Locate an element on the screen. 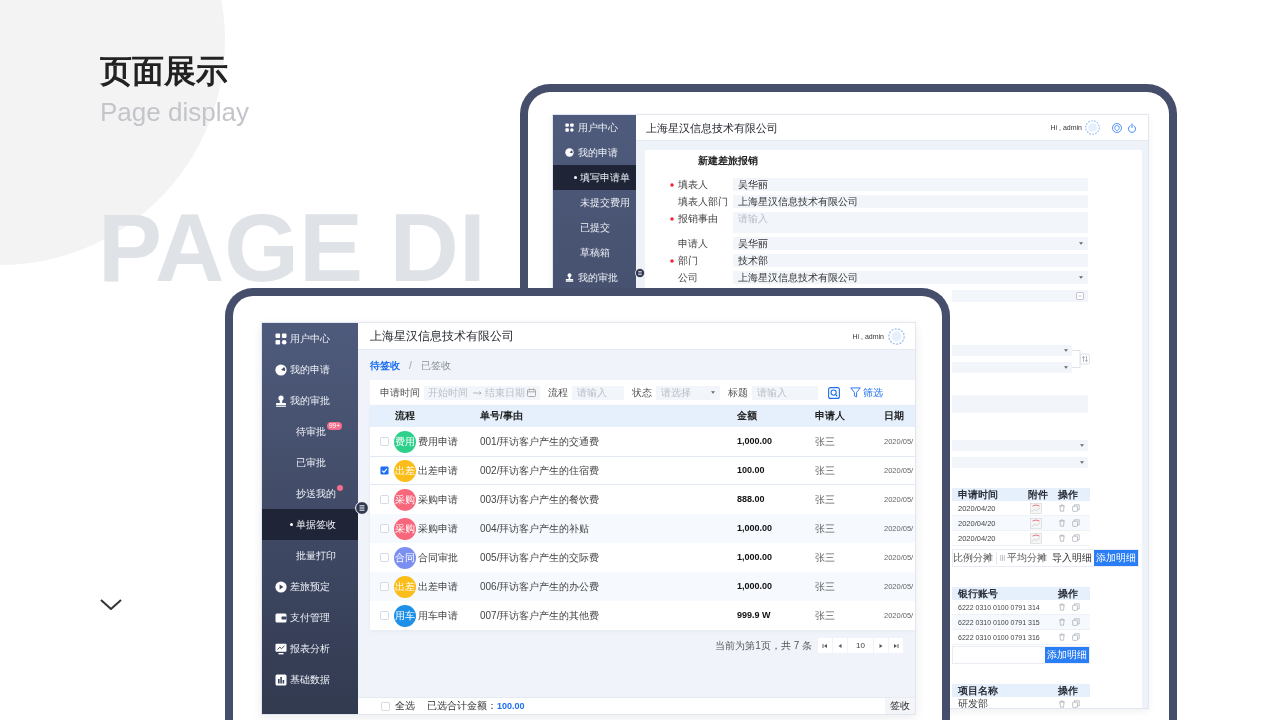 This screenshot has height=720, width=1280. sidebar-item: 差旅预定 is located at coordinates (310, 586).